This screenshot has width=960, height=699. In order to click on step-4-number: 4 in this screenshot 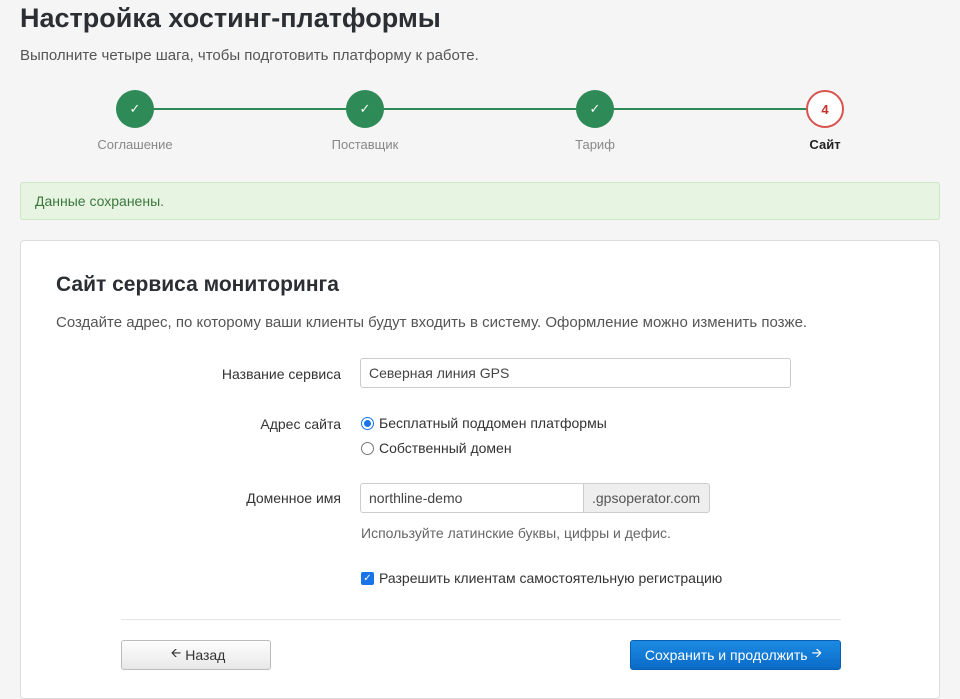, I will do `click(825, 109)`.